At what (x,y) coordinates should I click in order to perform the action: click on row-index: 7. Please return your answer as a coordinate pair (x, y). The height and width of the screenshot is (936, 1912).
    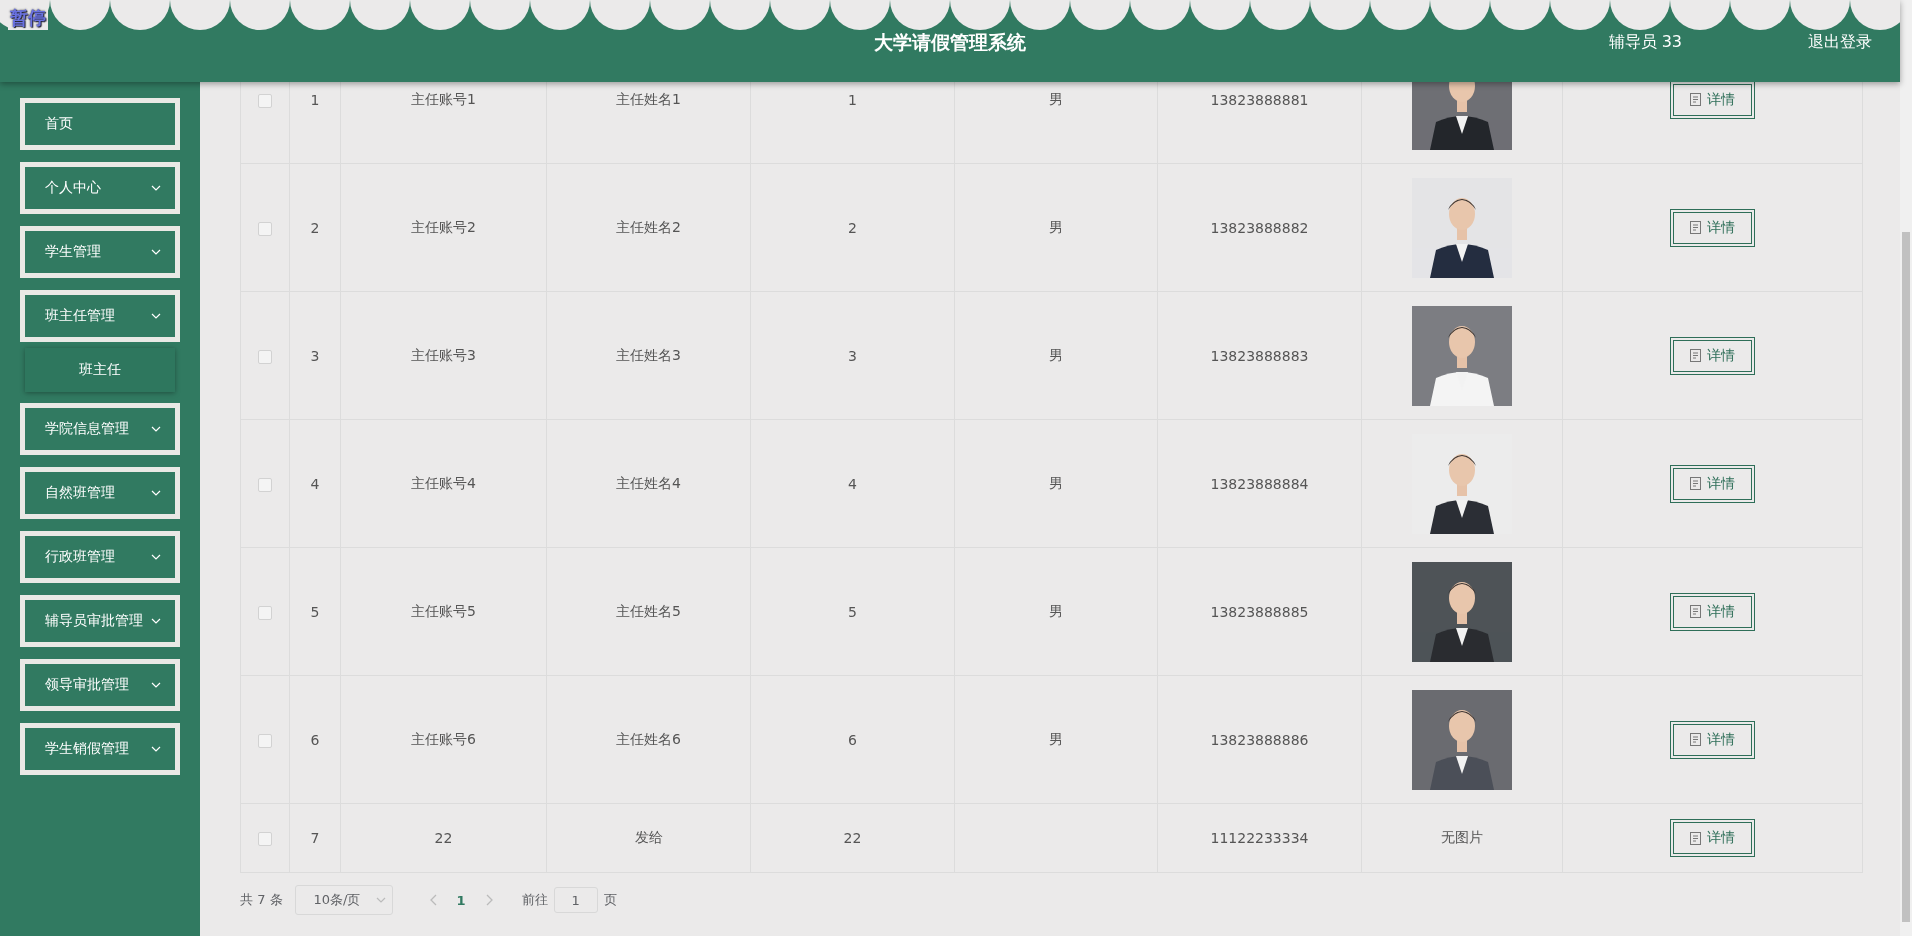
    Looking at the image, I should click on (315, 838).